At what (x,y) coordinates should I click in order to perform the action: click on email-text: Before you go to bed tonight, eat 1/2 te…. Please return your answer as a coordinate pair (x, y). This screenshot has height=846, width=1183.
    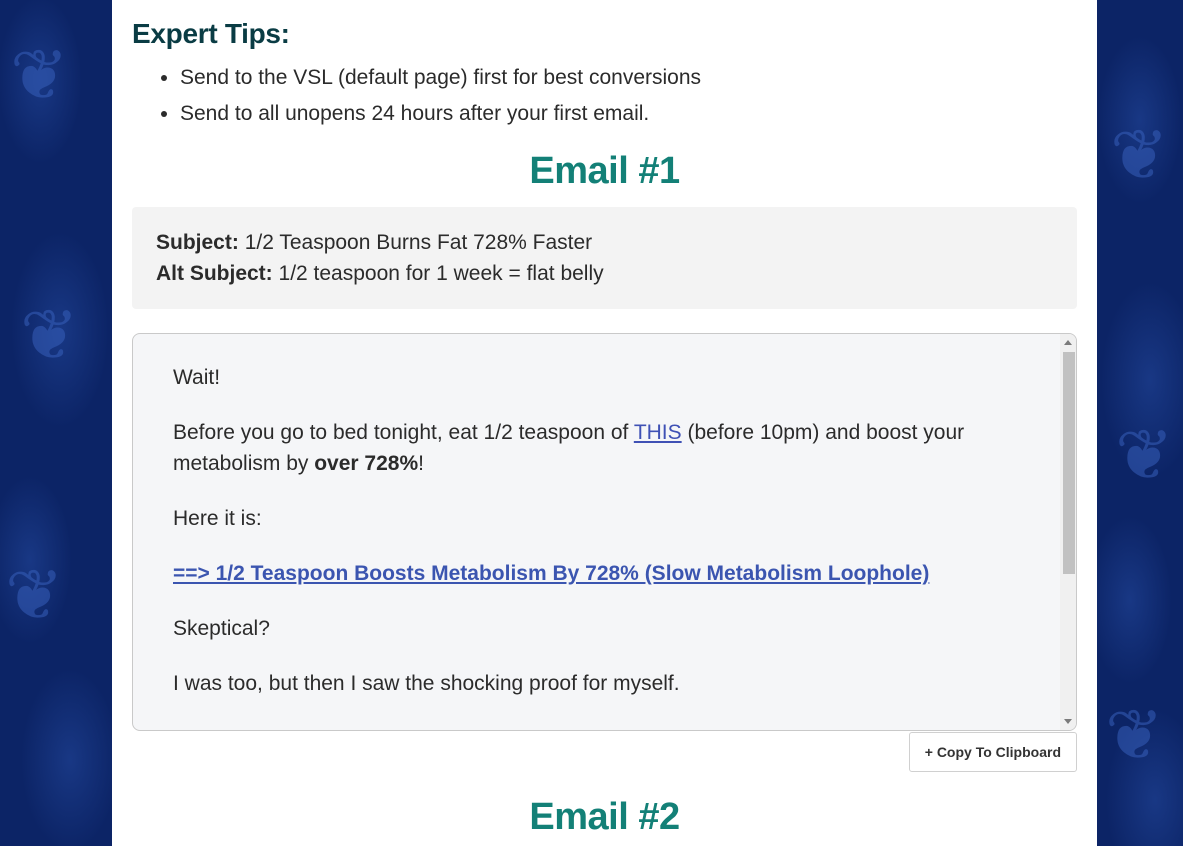
    Looking at the image, I should click on (403, 432).